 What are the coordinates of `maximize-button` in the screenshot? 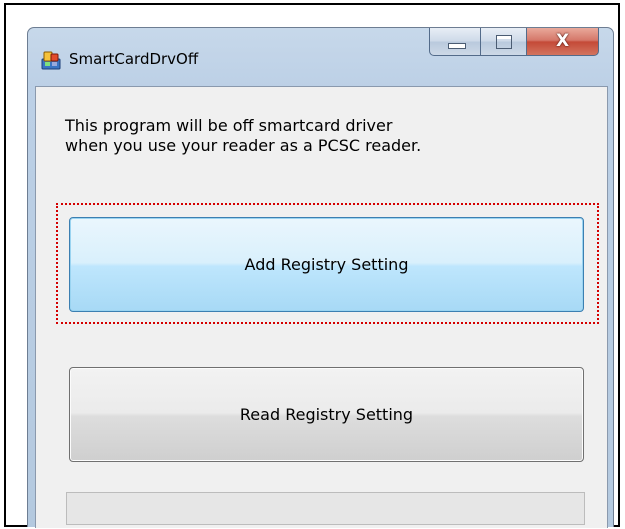 It's located at (504, 42).